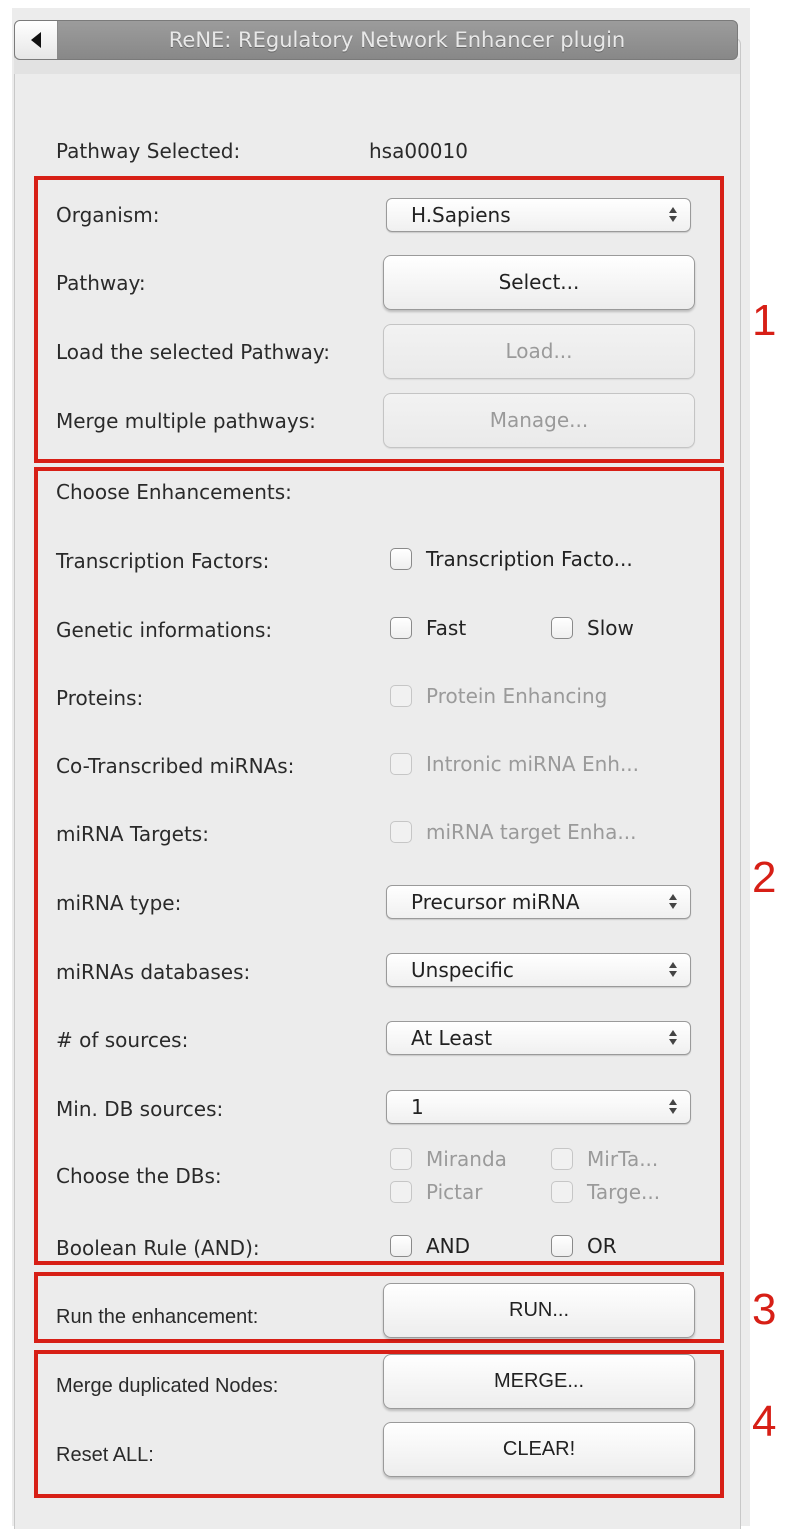 The width and height of the screenshot is (793, 1535). Describe the element at coordinates (140, 1109) in the screenshot. I see `min-db-sources-label: Min. DB sources:` at that location.